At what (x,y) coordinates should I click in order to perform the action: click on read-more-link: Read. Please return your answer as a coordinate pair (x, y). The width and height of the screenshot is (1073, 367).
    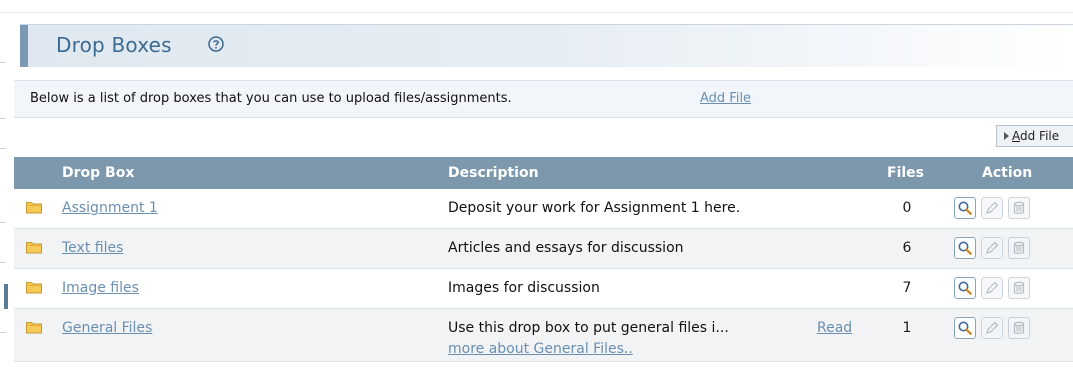
    Looking at the image, I should click on (834, 328).